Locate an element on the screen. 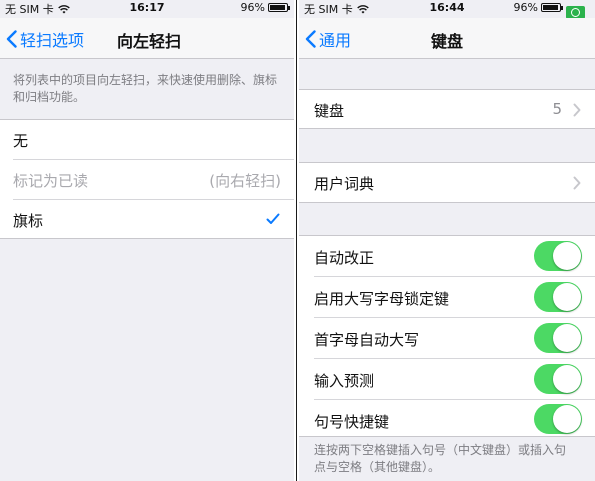 This screenshot has width=595, height=481. user-dictionary-row: 用户词典 is located at coordinates (447, 182).